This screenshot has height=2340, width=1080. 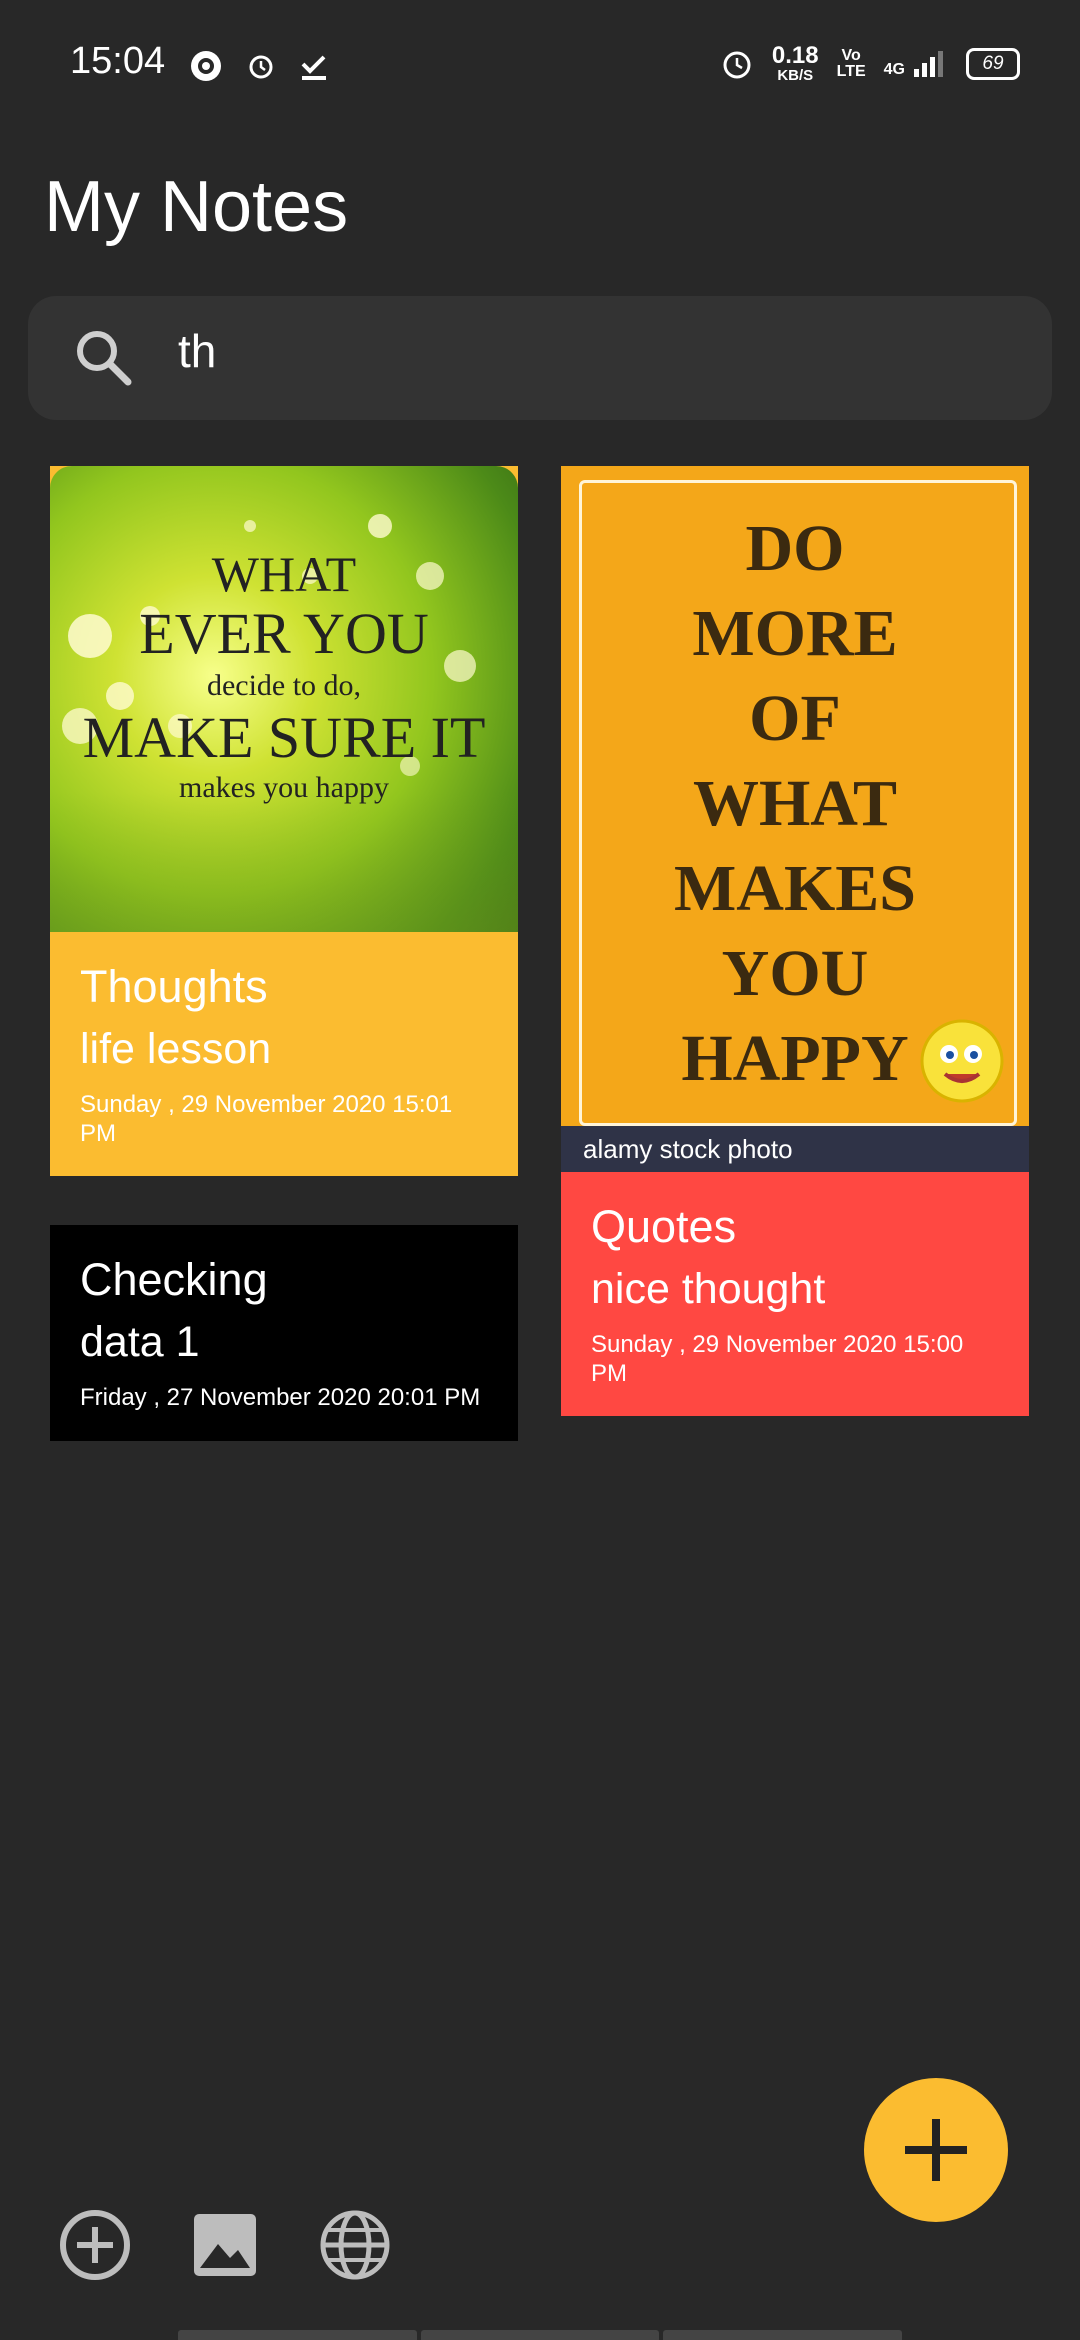 I want to click on system-navigation-bar, so click(x=540, y=2335).